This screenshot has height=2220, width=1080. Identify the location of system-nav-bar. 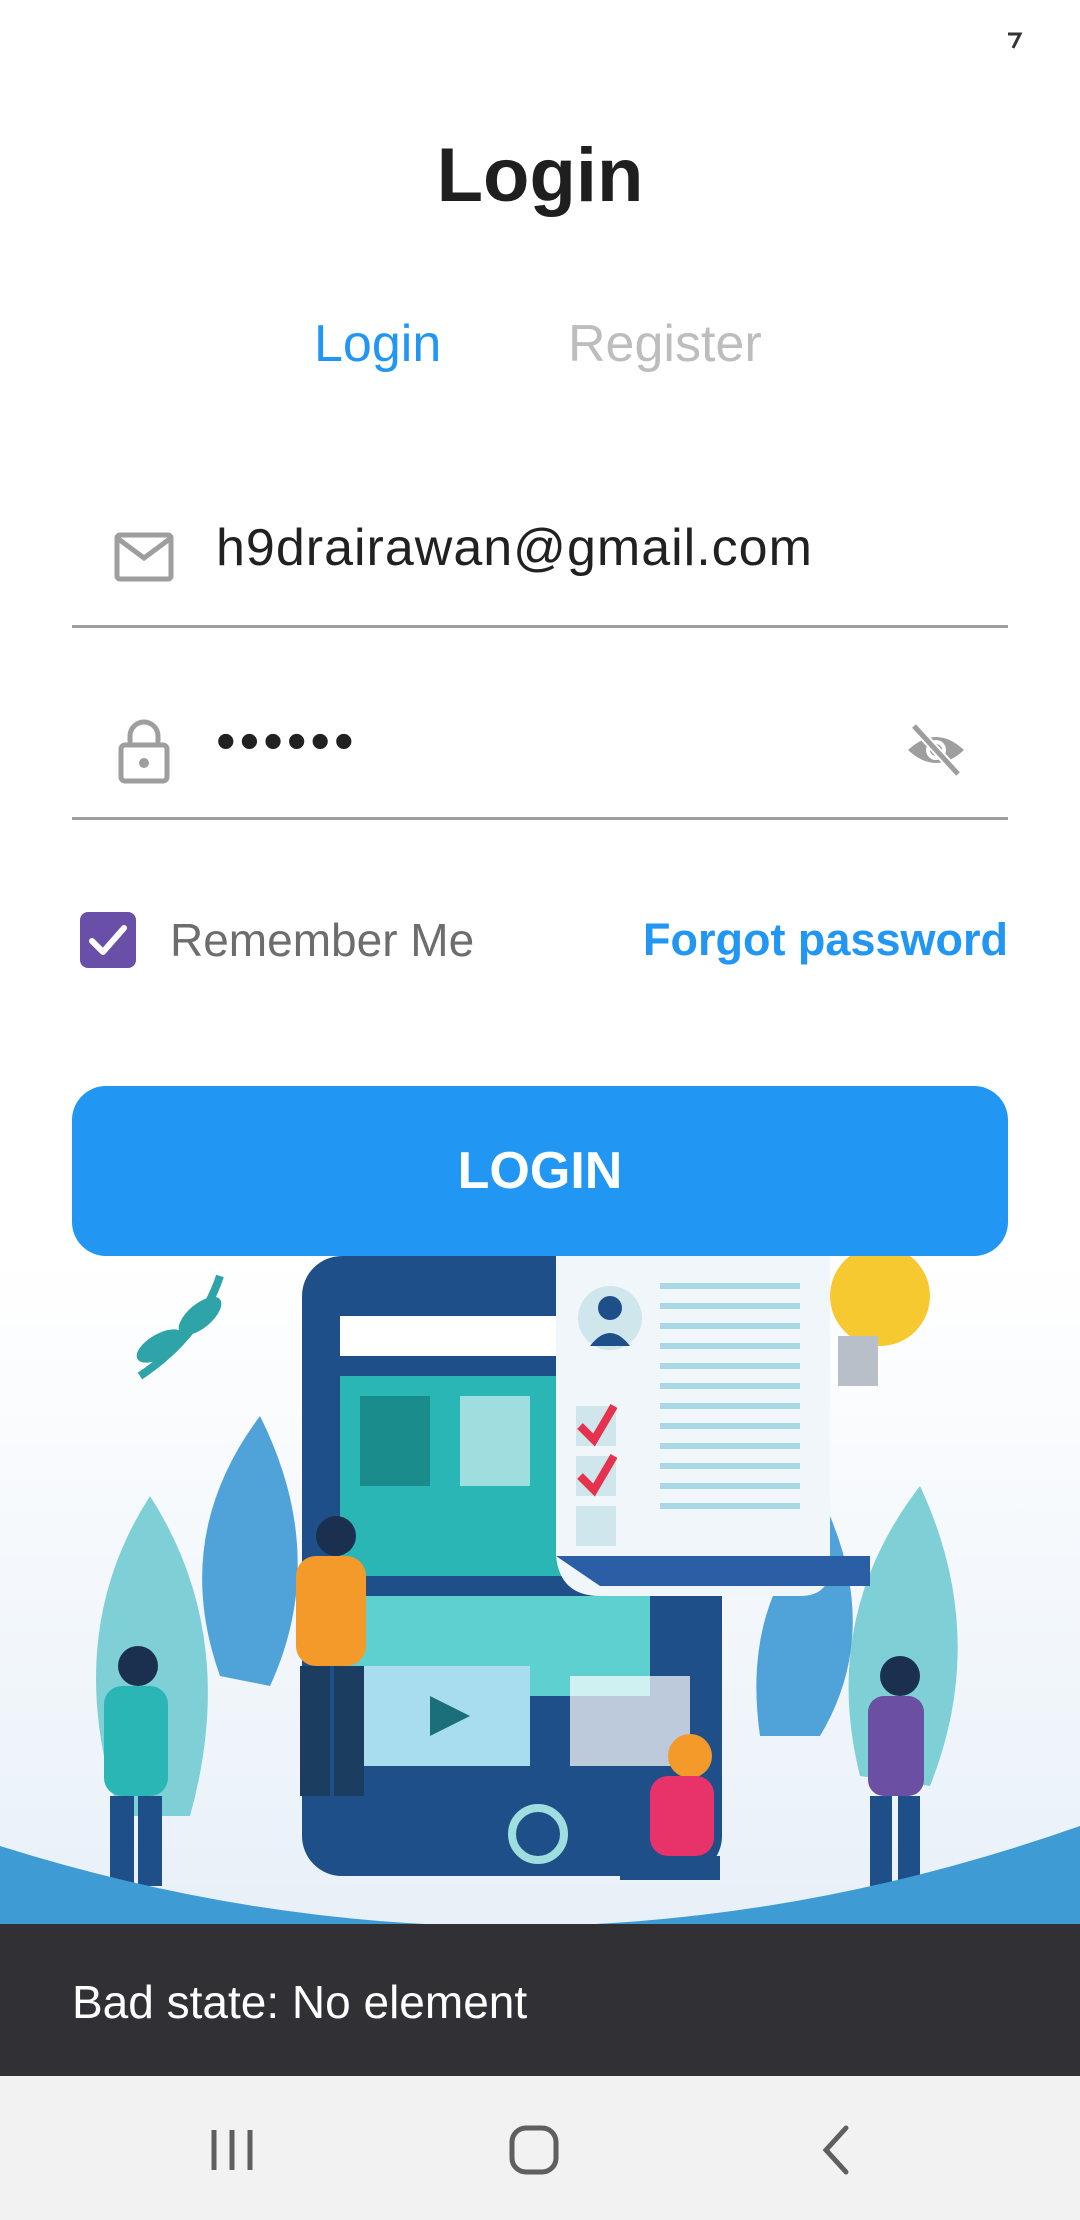
(540, 2148).